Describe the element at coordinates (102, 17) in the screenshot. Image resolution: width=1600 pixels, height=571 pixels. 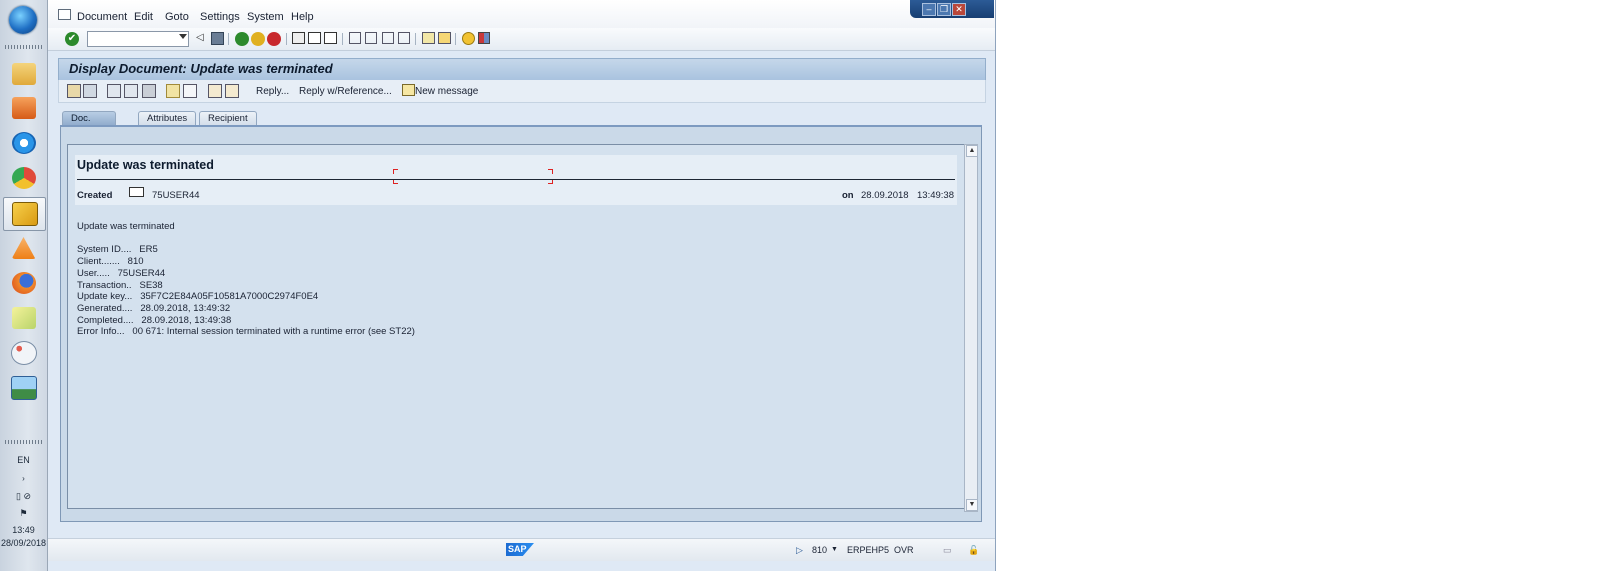
I see `menu-document: Document` at that location.